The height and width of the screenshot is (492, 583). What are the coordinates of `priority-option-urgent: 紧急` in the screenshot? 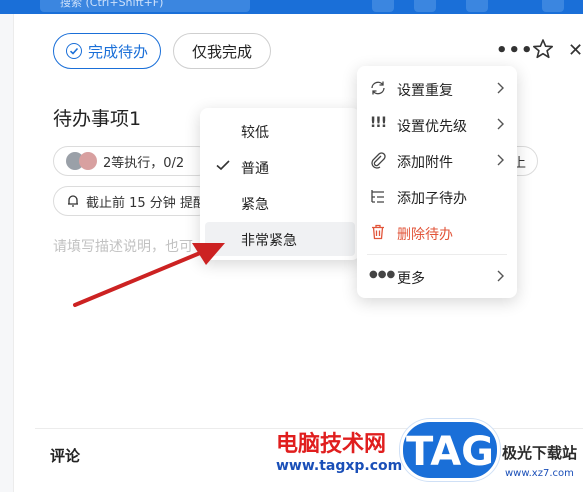 It's located at (280, 203).